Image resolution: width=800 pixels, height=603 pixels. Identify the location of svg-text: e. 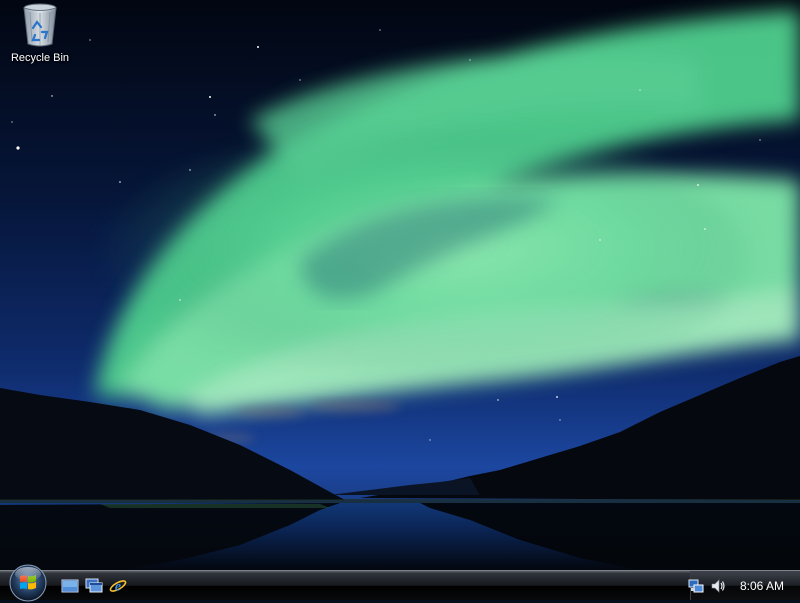
(118, 587).